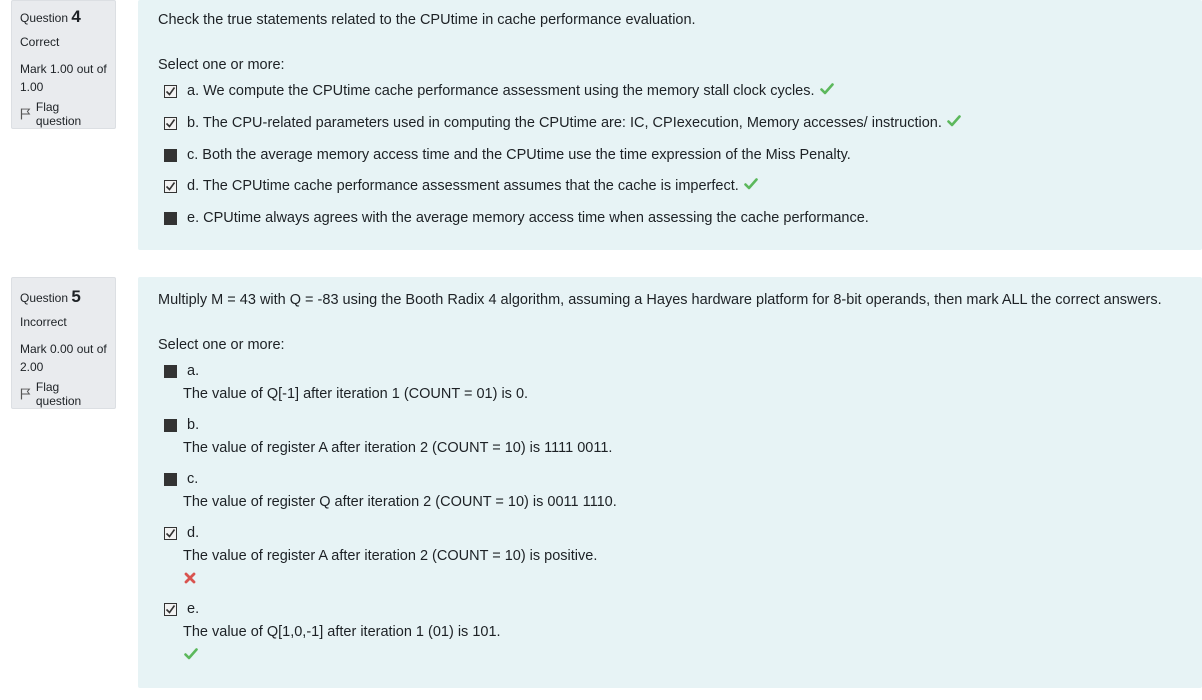  Describe the element at coordinates (181, 609) in the screenshot. I see `answer-option: e.` at that location.